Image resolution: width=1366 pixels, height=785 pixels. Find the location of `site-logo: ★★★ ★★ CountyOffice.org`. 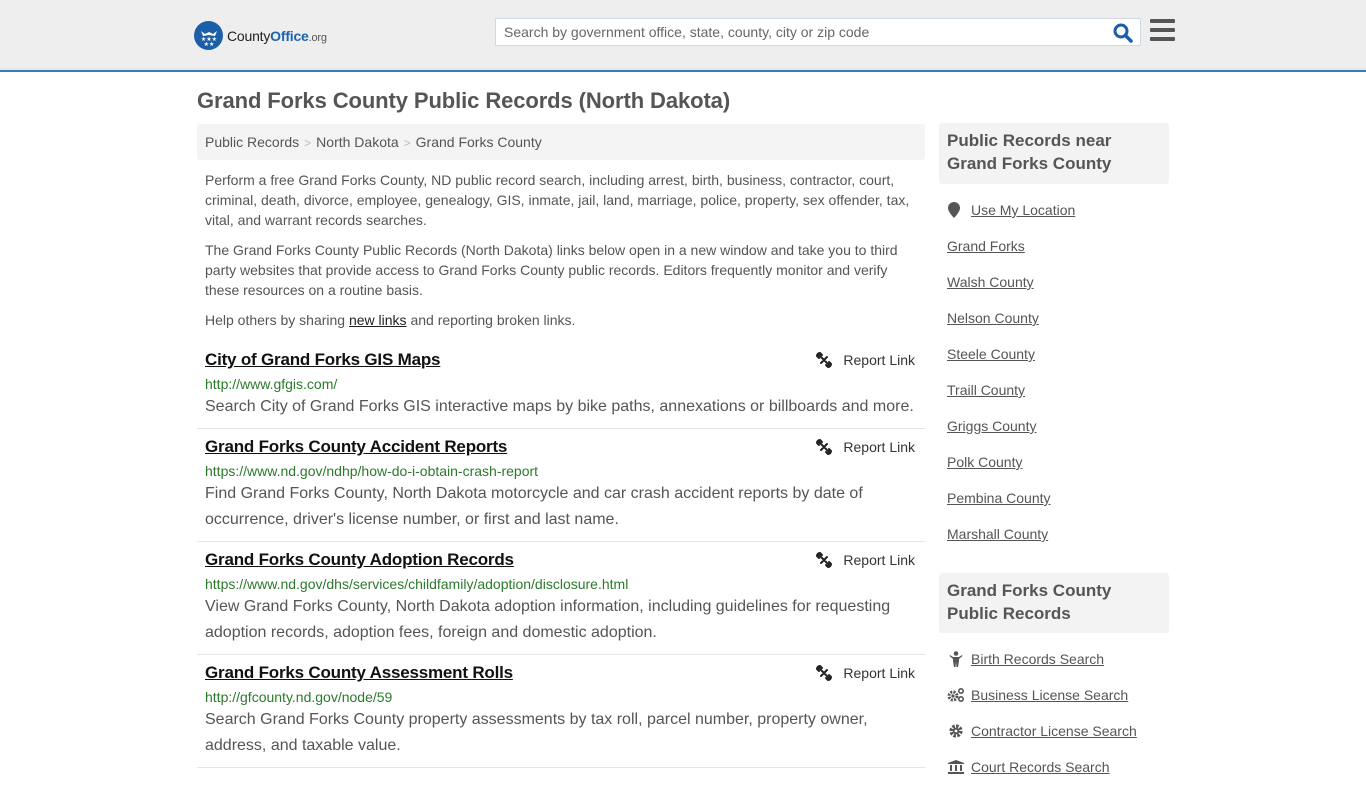

site-logo: ★★★ ★★ CountyOffice.org is located at coordinates (260, 35).